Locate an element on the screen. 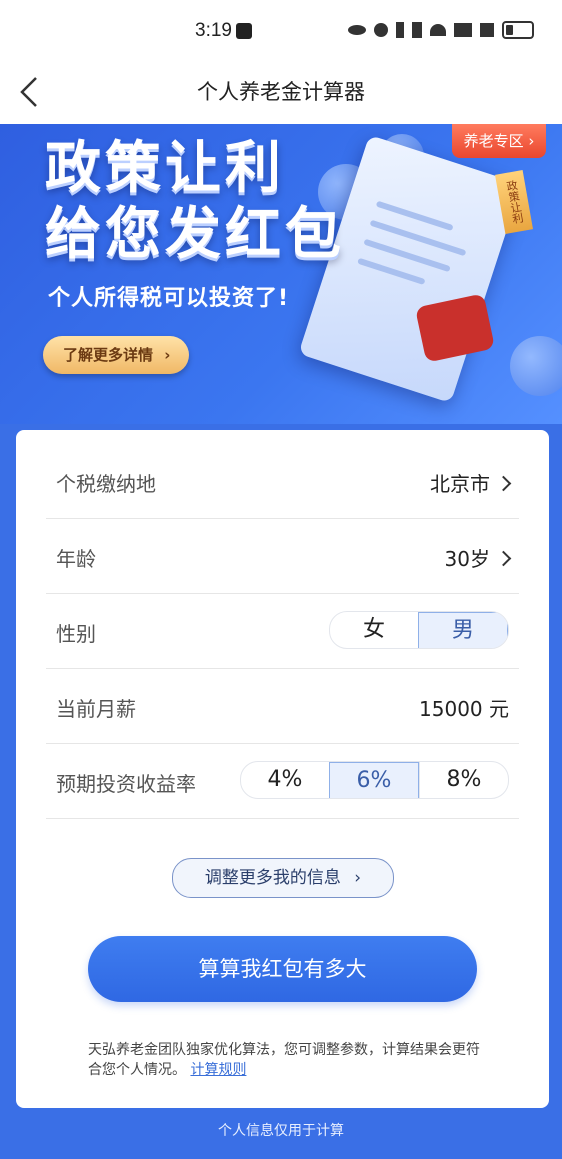  age-label: 年龄 is located at coordinates (76, 559).